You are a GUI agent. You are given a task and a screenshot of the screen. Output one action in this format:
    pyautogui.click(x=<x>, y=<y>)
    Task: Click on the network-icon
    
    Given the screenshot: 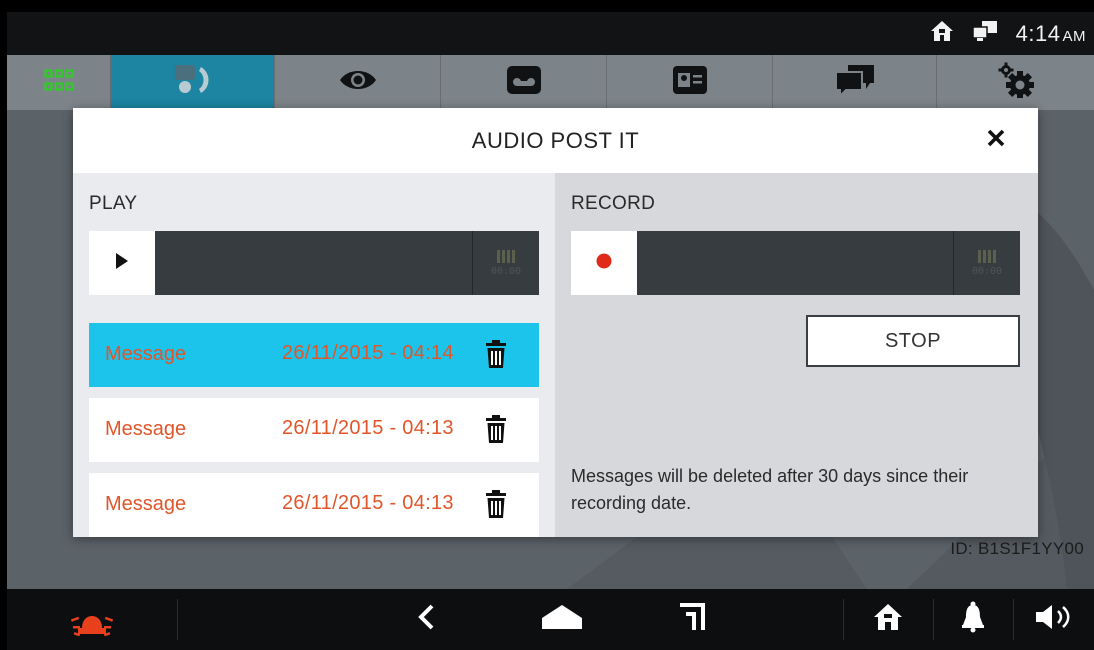 What is the action you would take?
    pyautogui.click(x=984, y=33)
    